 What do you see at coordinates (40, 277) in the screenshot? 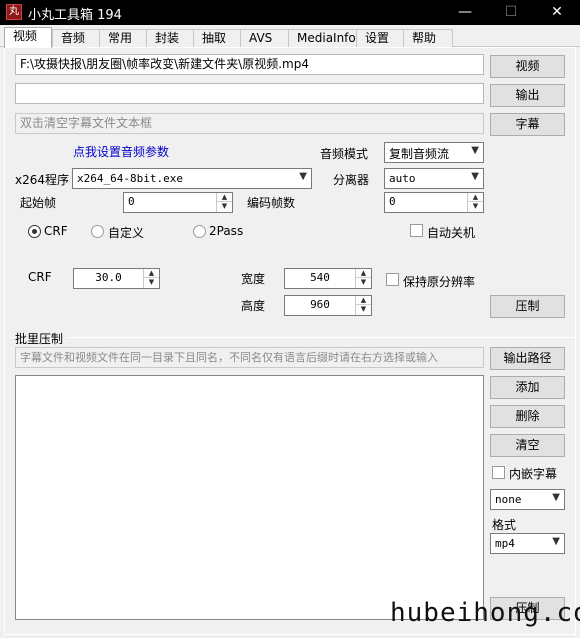
I see `crf-label: CRF` at bounding box center [40, 277].